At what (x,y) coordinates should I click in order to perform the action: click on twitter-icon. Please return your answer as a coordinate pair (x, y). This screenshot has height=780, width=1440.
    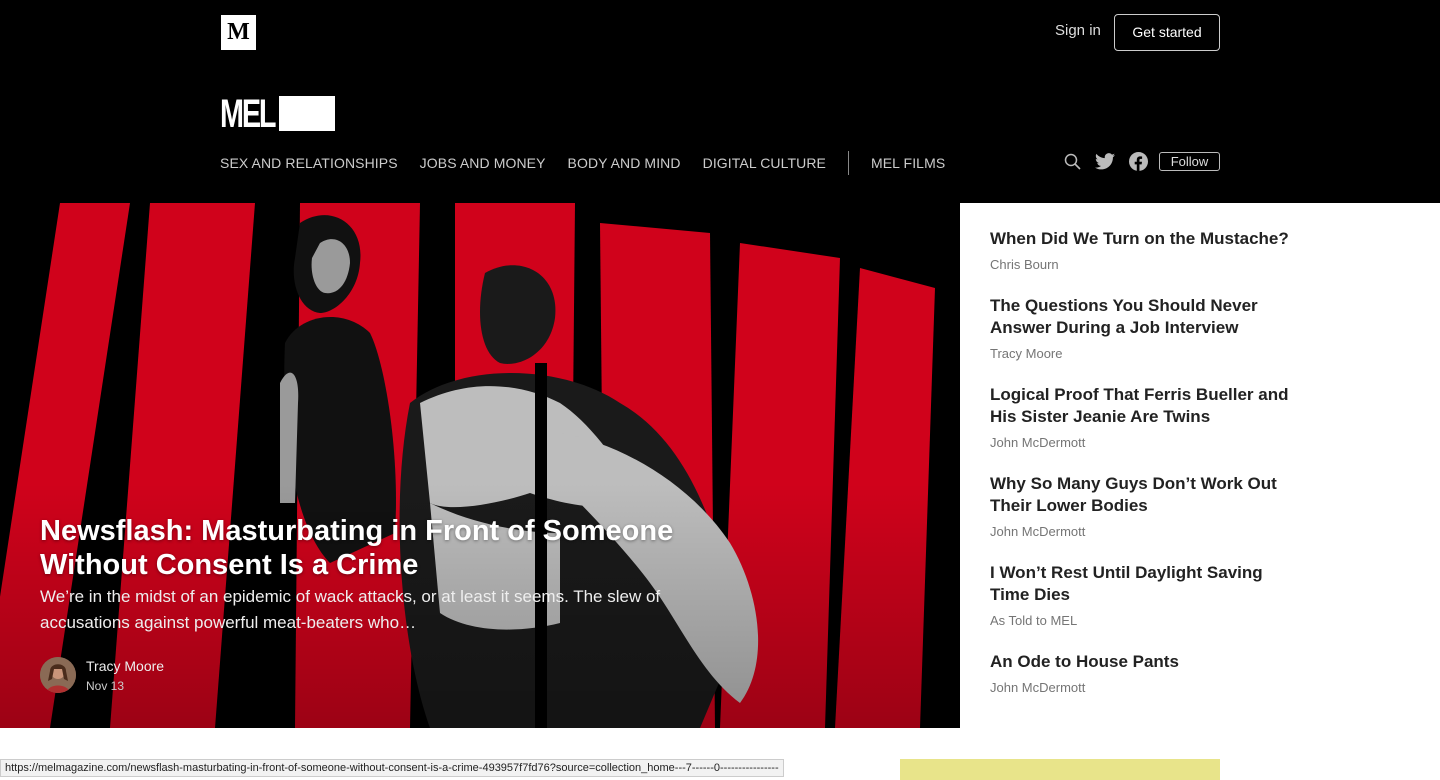
    Looking at the image, I should click on (1105, 161).